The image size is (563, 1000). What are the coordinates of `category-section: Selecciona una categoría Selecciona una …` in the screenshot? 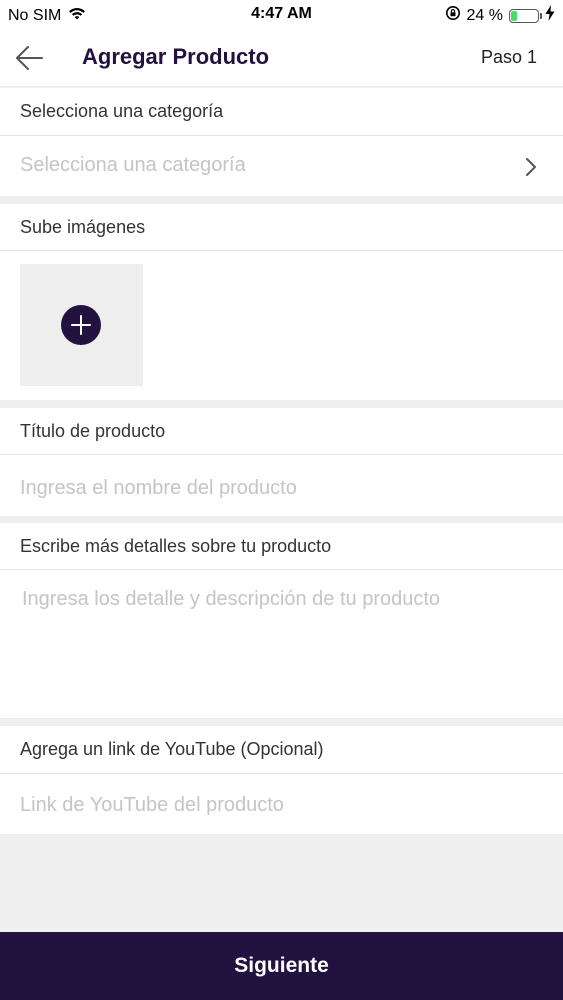 It's located at (281, 142).